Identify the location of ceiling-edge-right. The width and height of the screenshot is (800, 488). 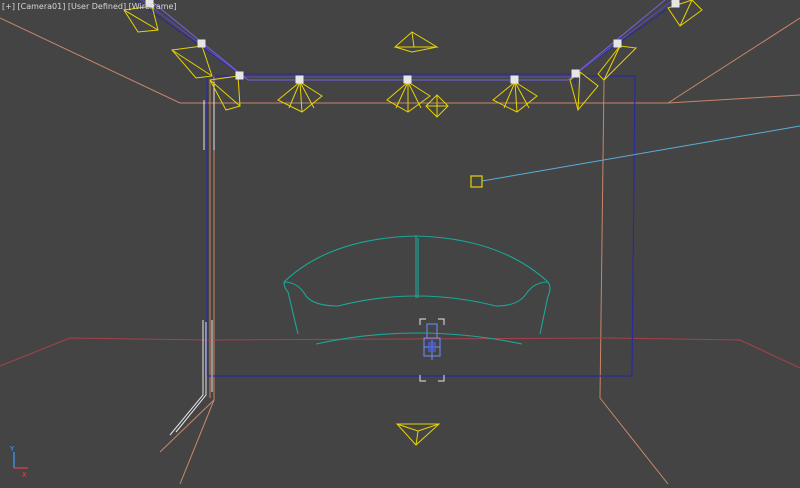
(685, 60).